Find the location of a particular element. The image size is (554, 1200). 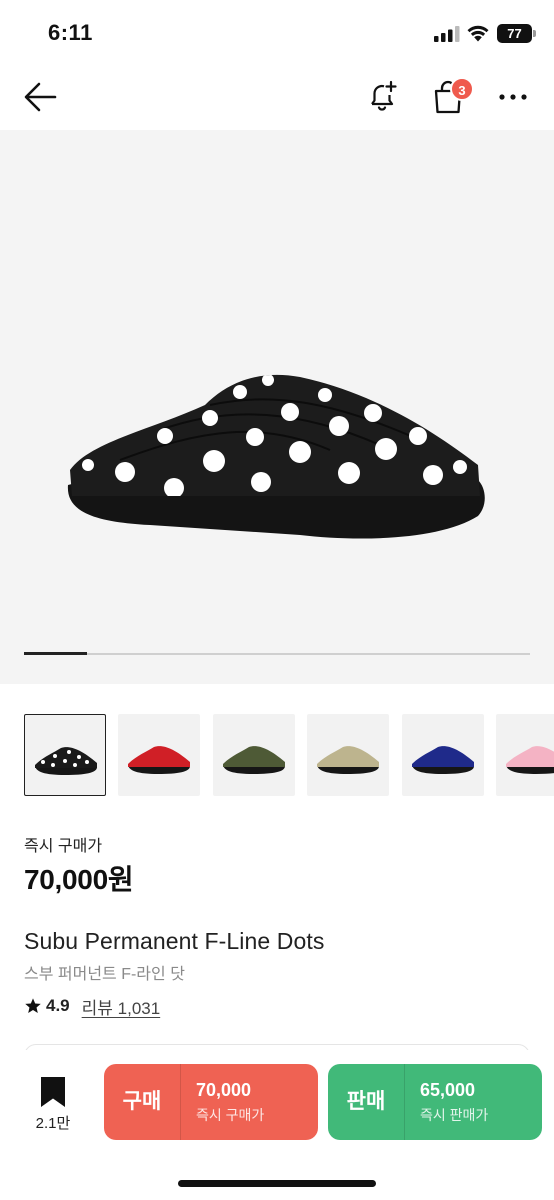

bookmark-button: 2.1만 is located at coordinates (53, 1106).